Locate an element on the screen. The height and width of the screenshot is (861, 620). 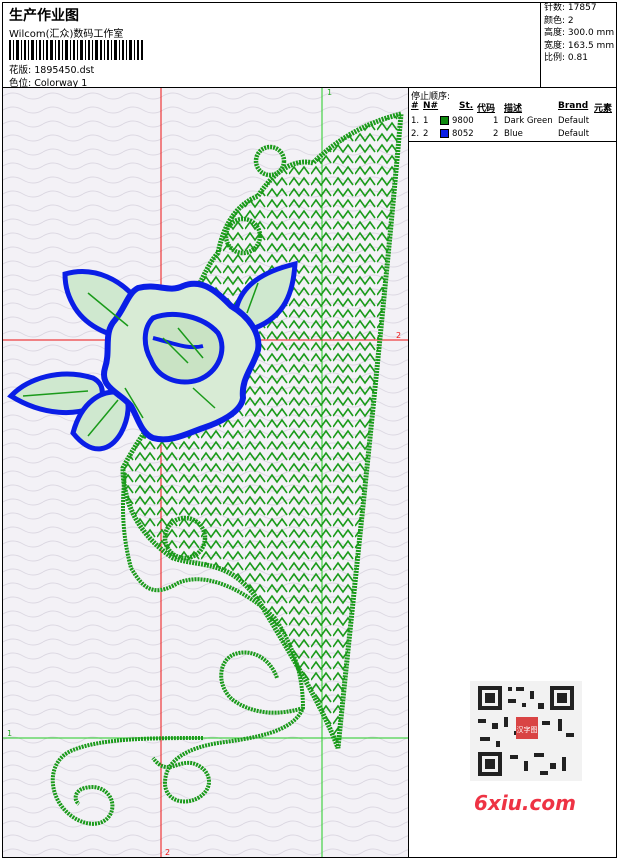
stat-scale: 比例: 0.81 is located at coordinates (566, 58).